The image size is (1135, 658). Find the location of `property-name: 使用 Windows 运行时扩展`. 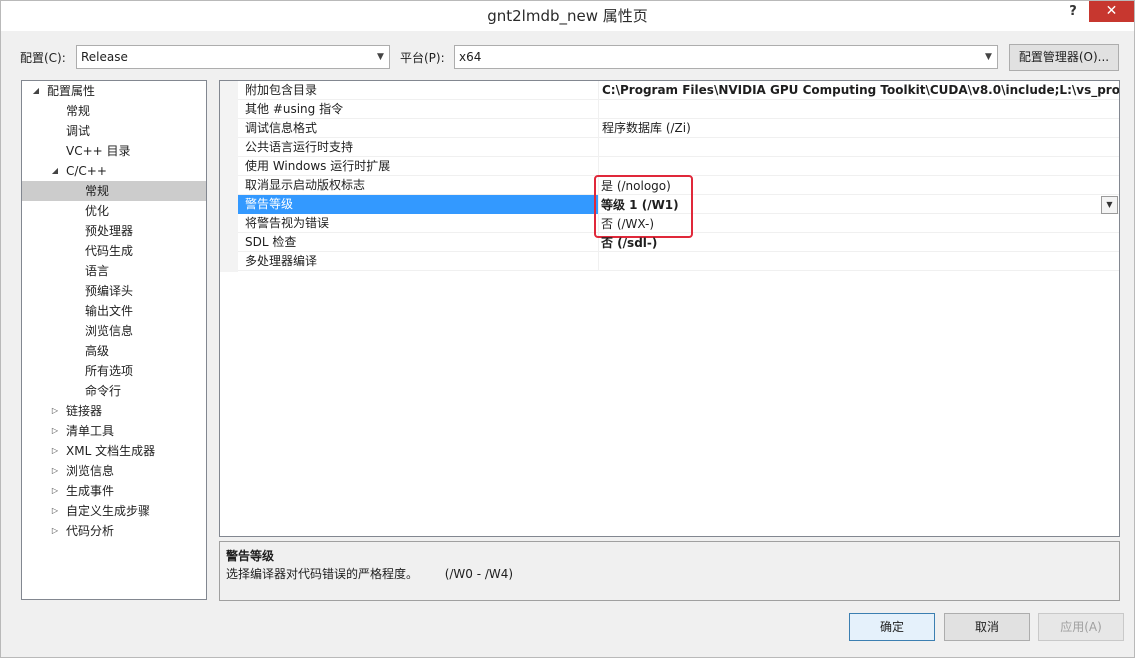

property-name: 使用 Windows 运行时扩展 is located at coordinates (418, 166).